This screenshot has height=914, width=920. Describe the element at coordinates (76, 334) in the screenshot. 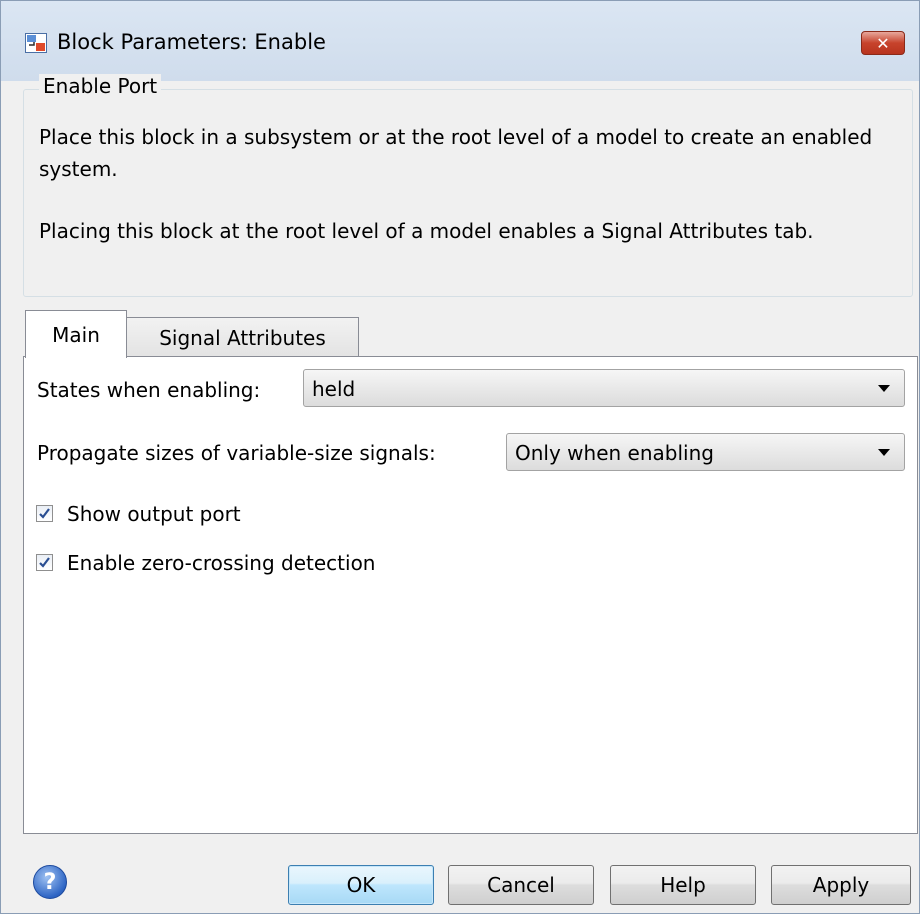

I see `tab-main: Main` at that location.